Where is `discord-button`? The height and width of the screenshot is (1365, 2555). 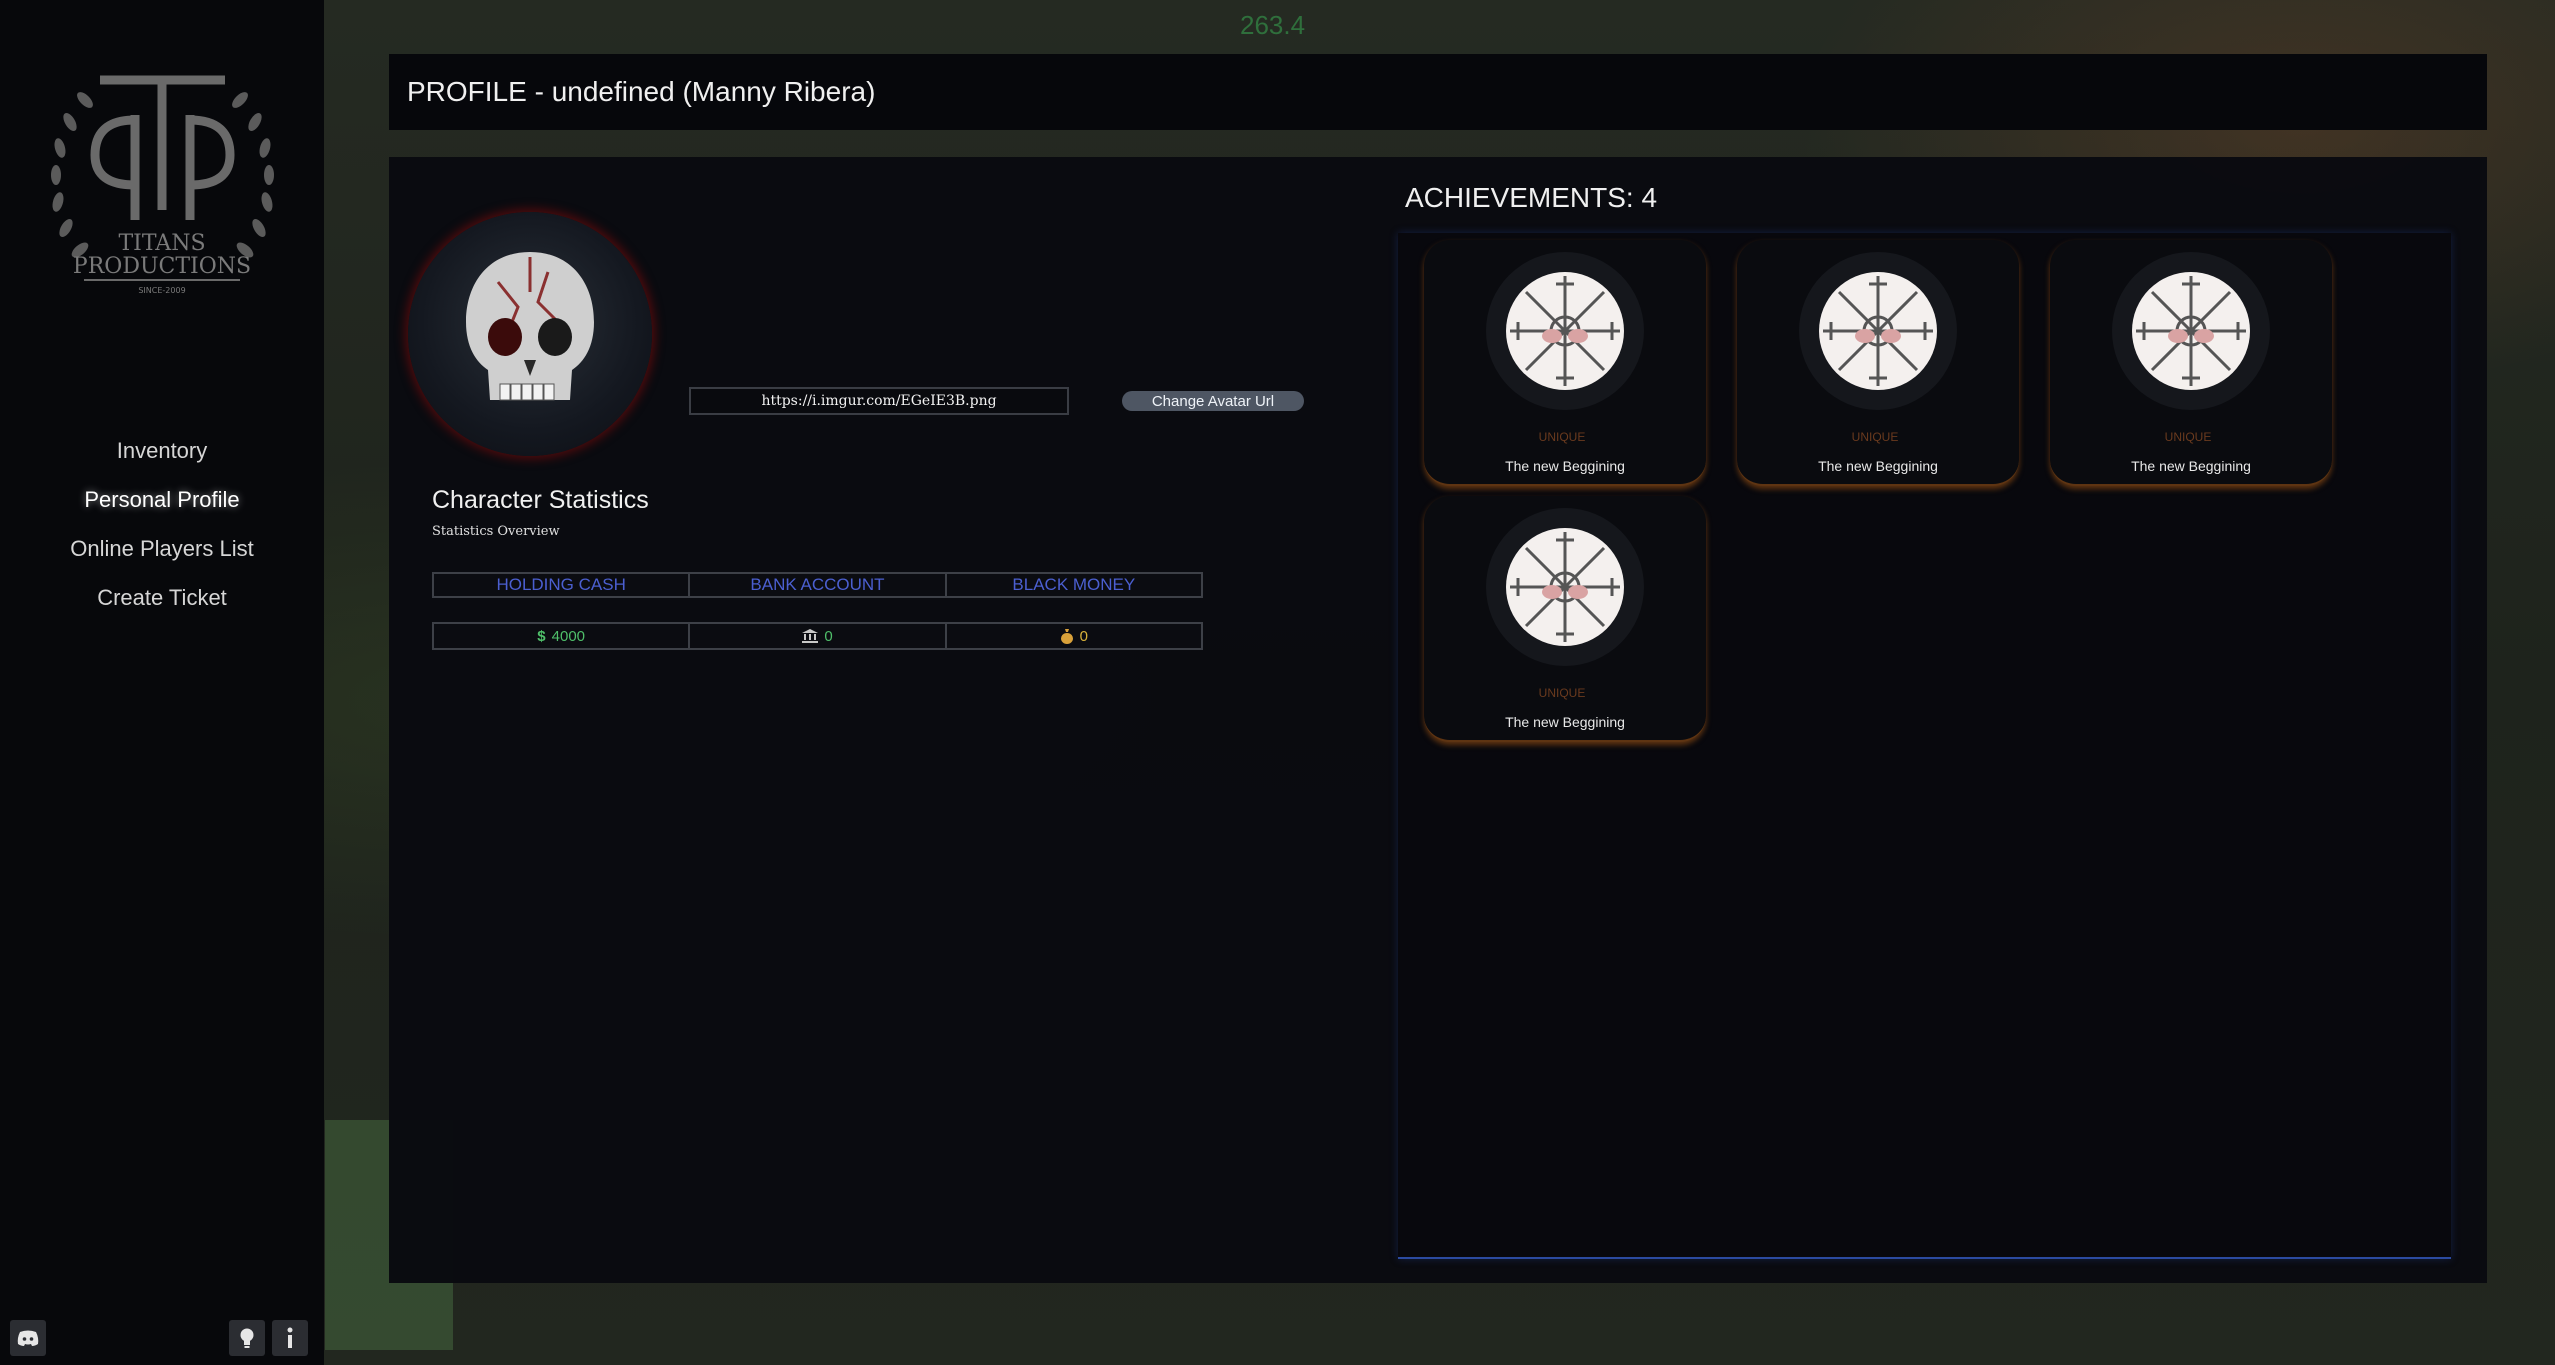 discord-button is located at coordinates (28, 1338).